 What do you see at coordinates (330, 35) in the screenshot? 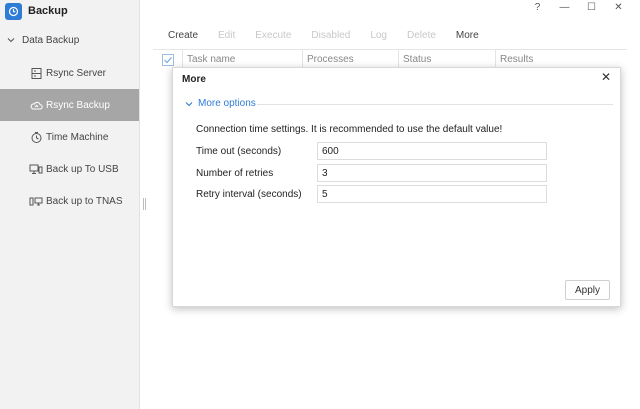
I see `disable-button: Disabled` at bounding box center [330, 35].